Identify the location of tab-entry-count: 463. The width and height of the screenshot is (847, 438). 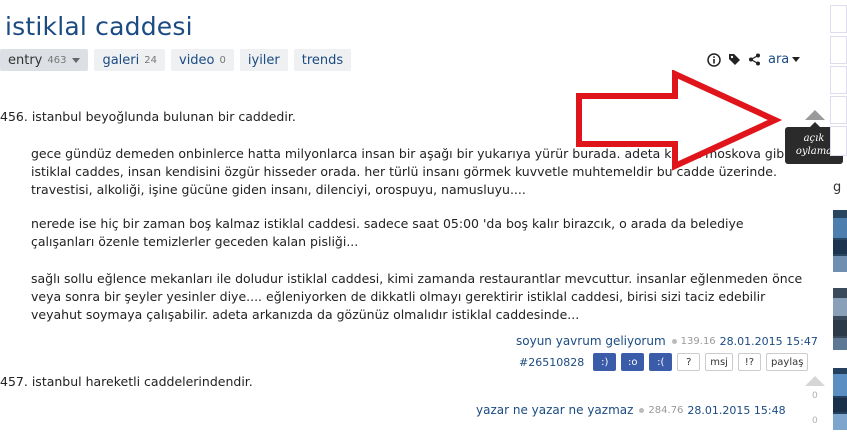
(57, 60).